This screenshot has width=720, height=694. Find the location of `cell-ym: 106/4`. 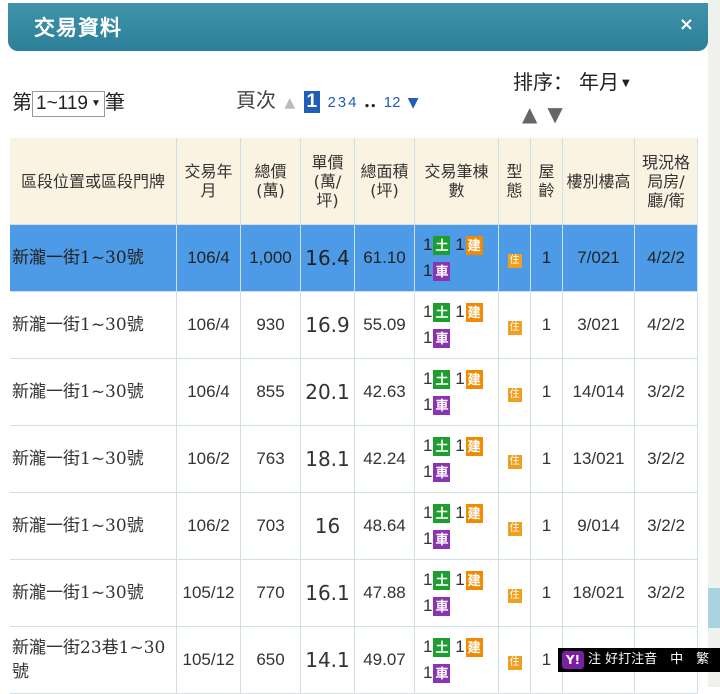

cell-ym: 106/4 is located at coordinates (209, 258).